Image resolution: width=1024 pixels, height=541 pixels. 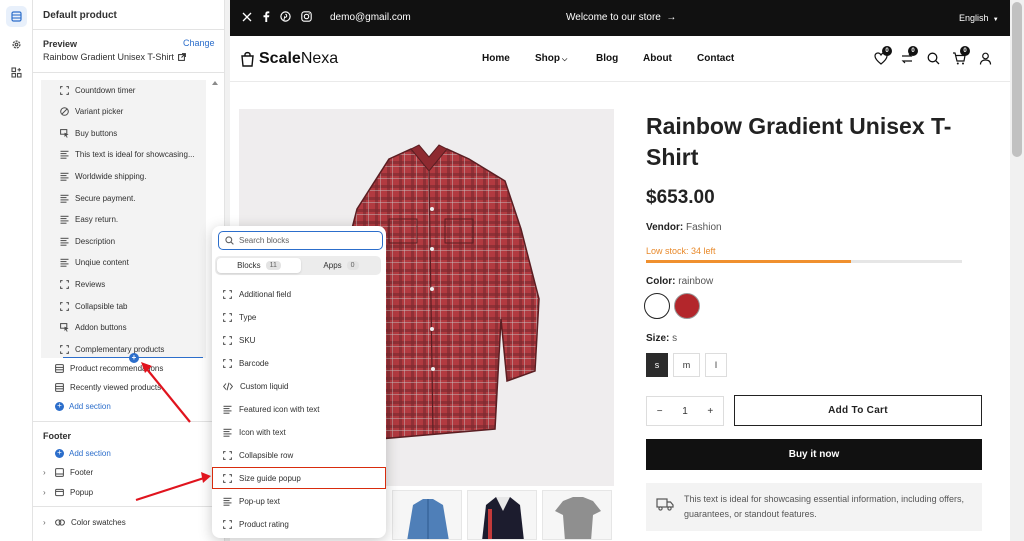 What do you see at coordinates (89, 220) in the screenshot?
I see `block-item-easy-return: Easy return.` at bounding box center [89, 220].